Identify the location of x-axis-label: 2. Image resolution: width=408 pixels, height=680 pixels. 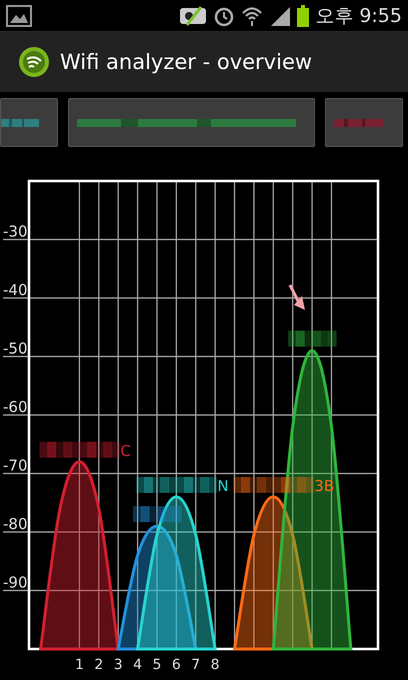
(99, 665).